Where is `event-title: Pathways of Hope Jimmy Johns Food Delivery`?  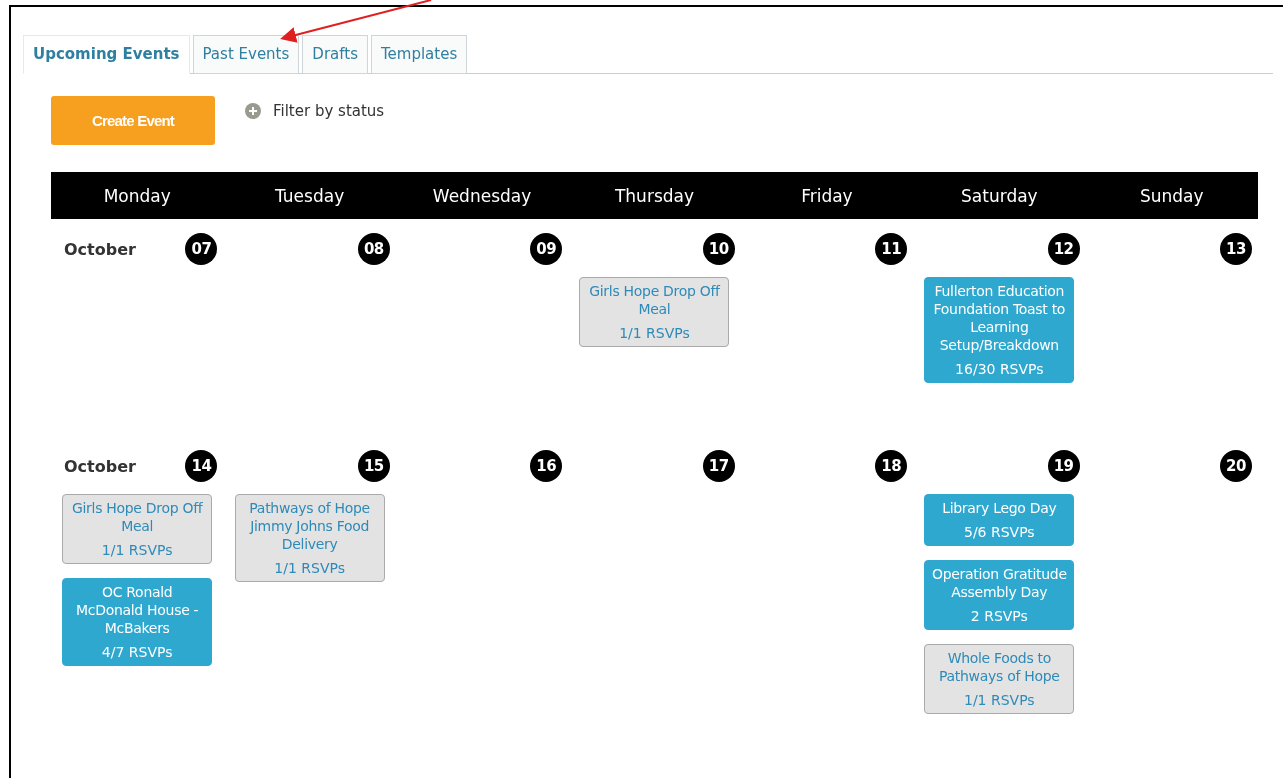
event-title: Pathways of Hope Jimmy Johns Food Delivery is located at coordinates (309, 526).